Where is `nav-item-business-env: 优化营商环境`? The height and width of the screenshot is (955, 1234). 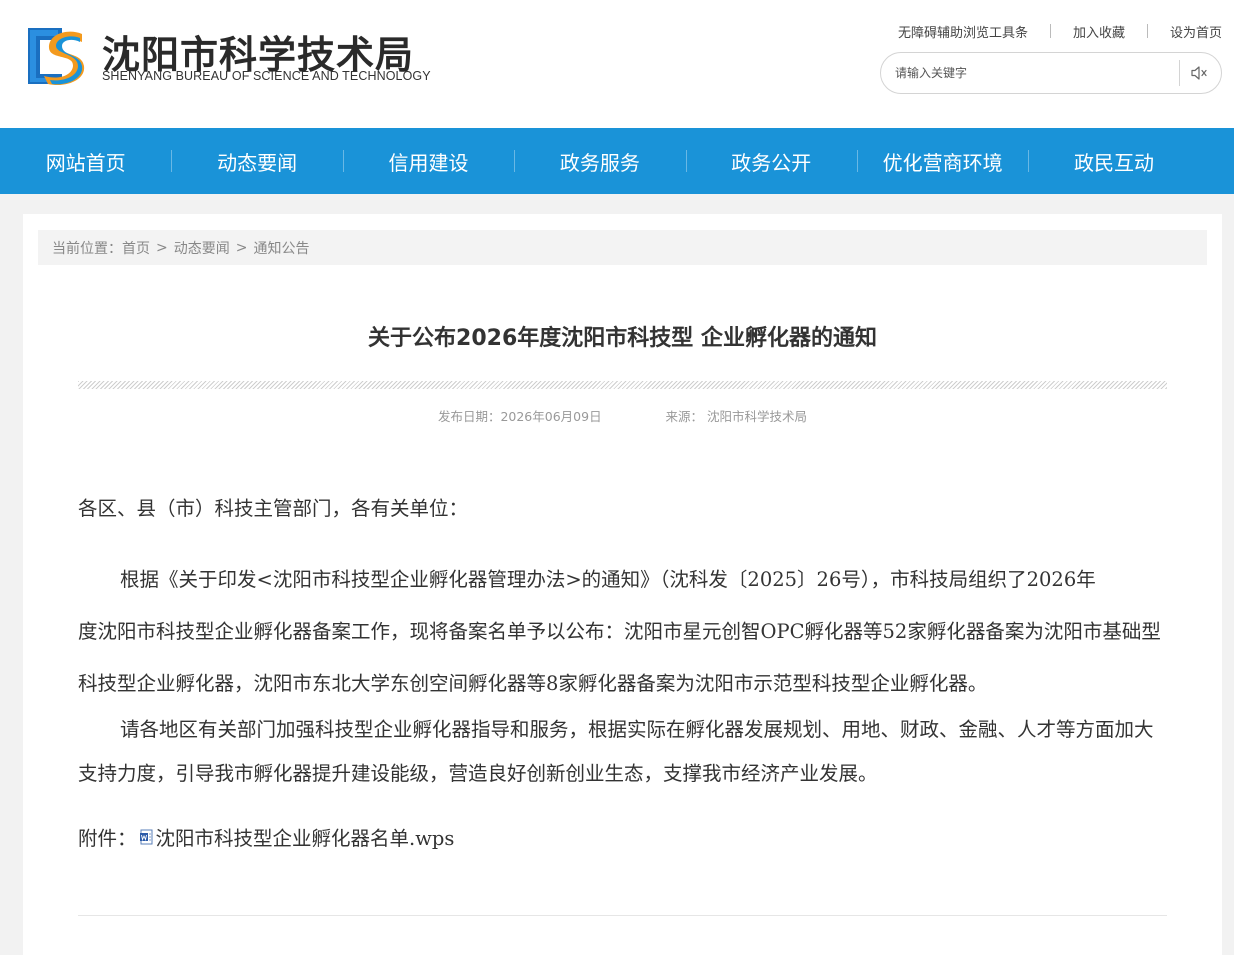 nav-item-business-env: 优化营商环境 is located at coordinates (942, 161).